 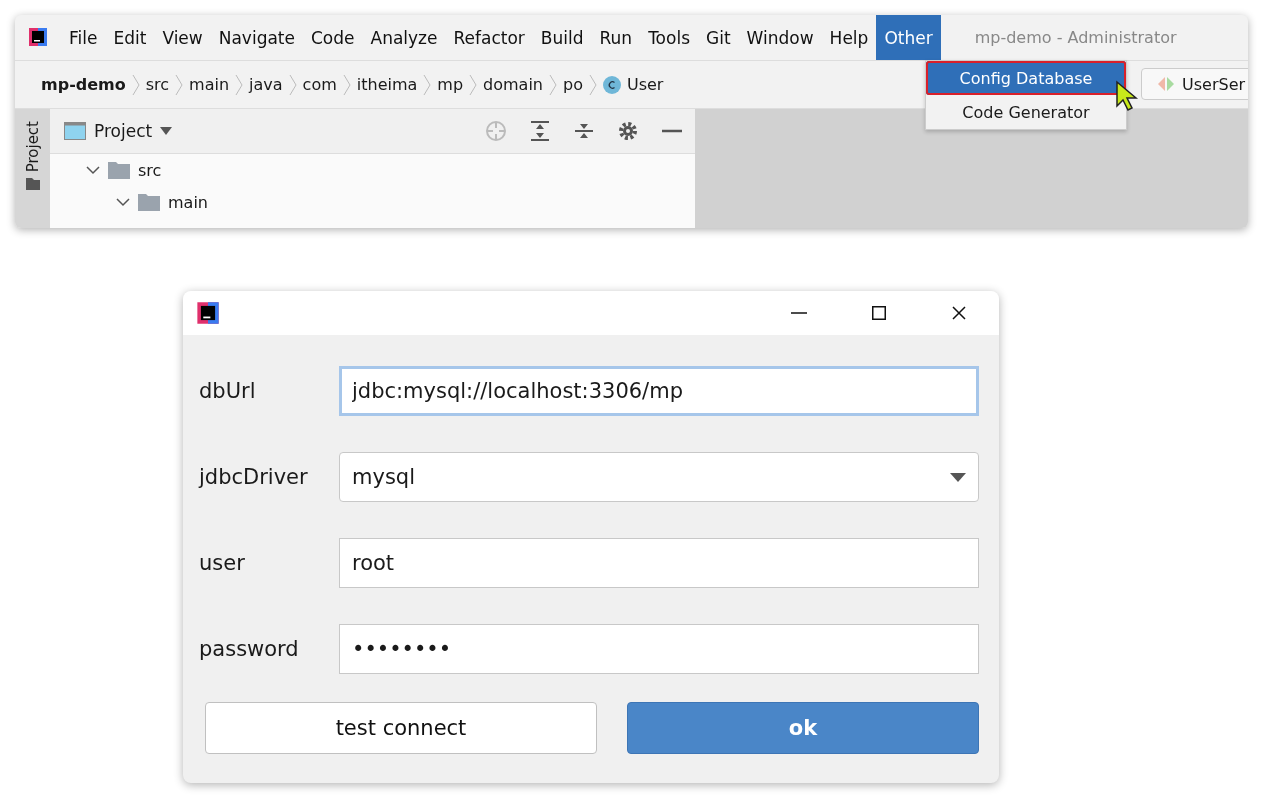 What do you see at coordinates (849, 37) in the screenshot?
I see `menu-item: Help` at bounding box center [849, 37].